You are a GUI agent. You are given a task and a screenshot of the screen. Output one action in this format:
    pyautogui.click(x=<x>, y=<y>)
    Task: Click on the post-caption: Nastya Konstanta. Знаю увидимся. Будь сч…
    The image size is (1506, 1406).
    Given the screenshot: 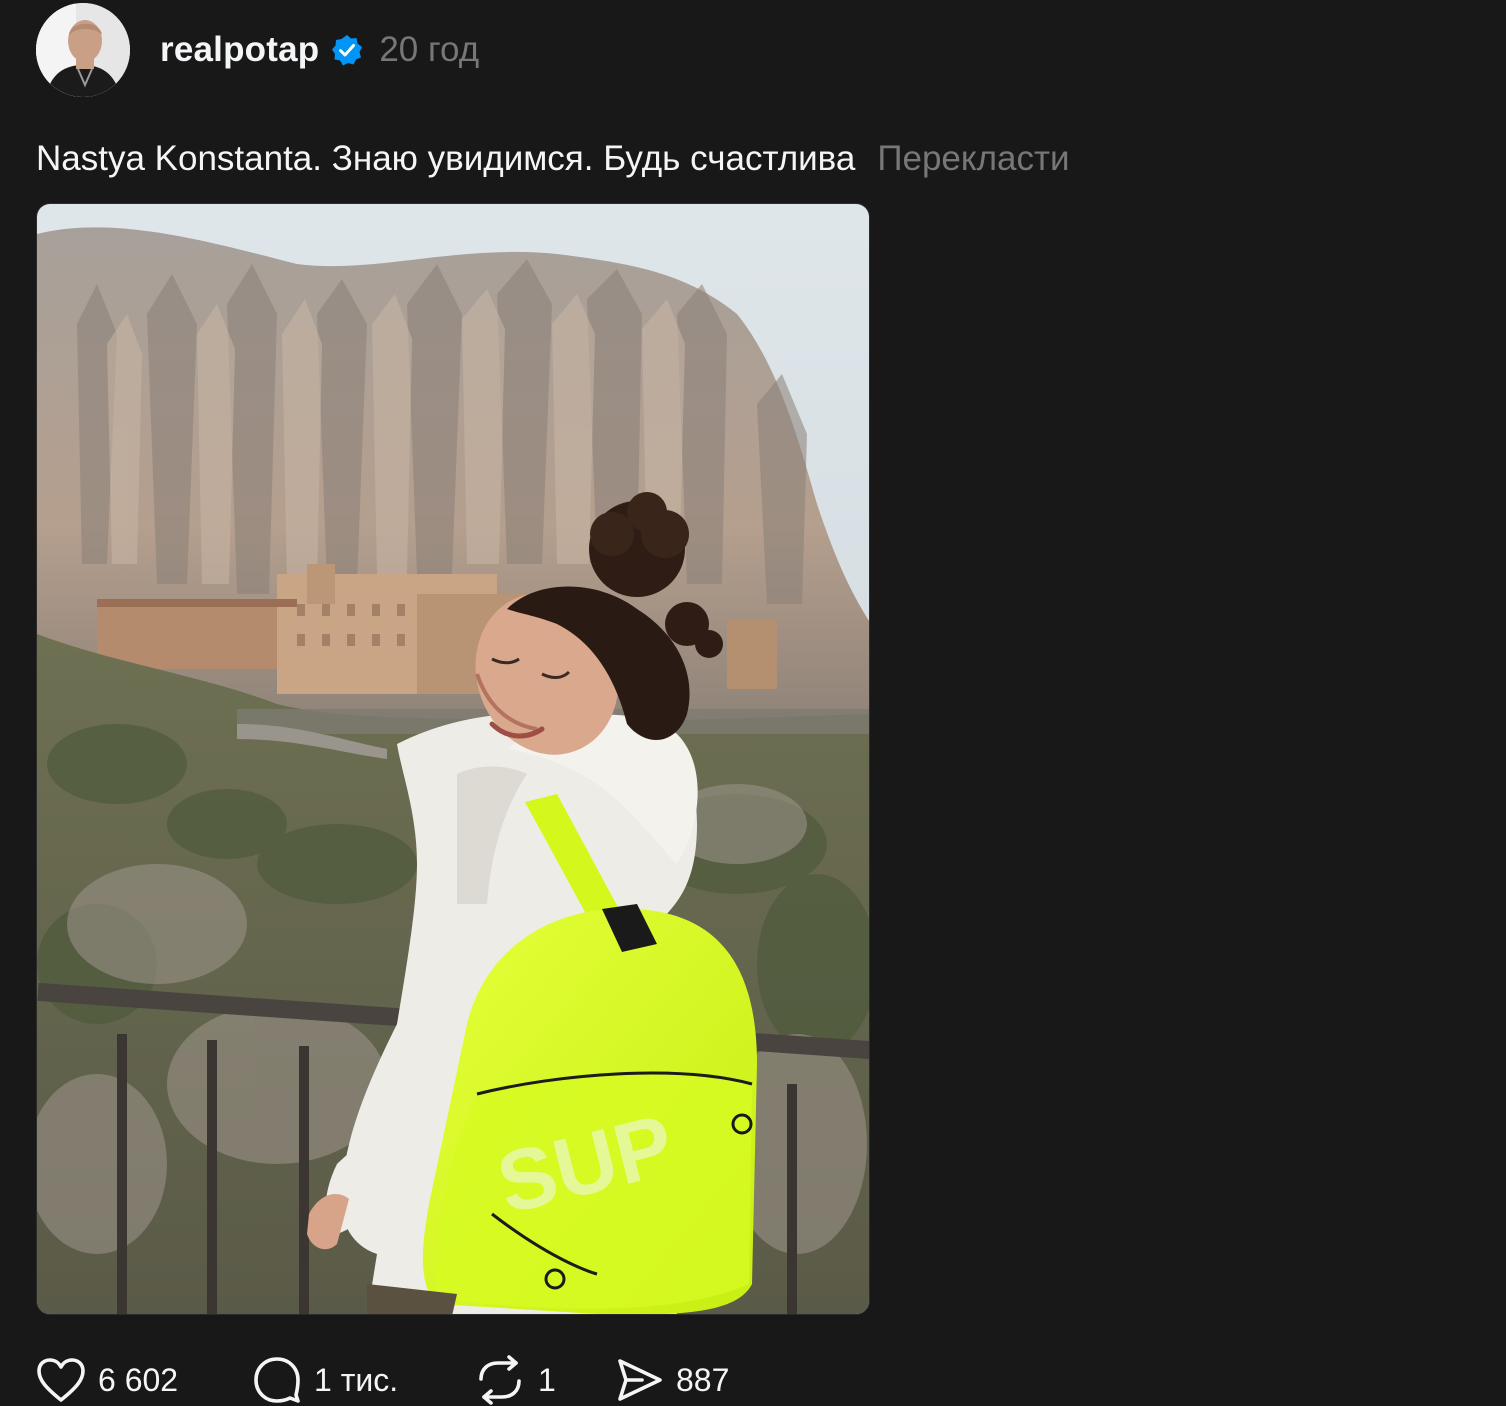 What is the action you would take?
    pyautogui.click(x=553, y=159)
    